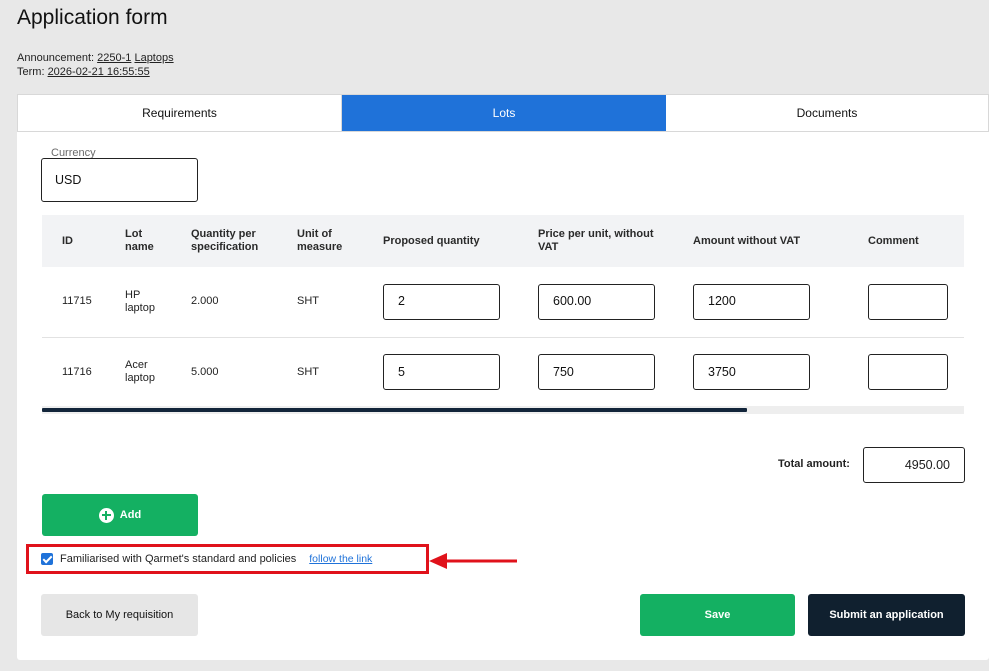 The image size is (989, 671). What do you see at coordinates (747, 240) in the screenshot?
I see `header-amount: Amount without VAT` at bounding box center [747, 240].